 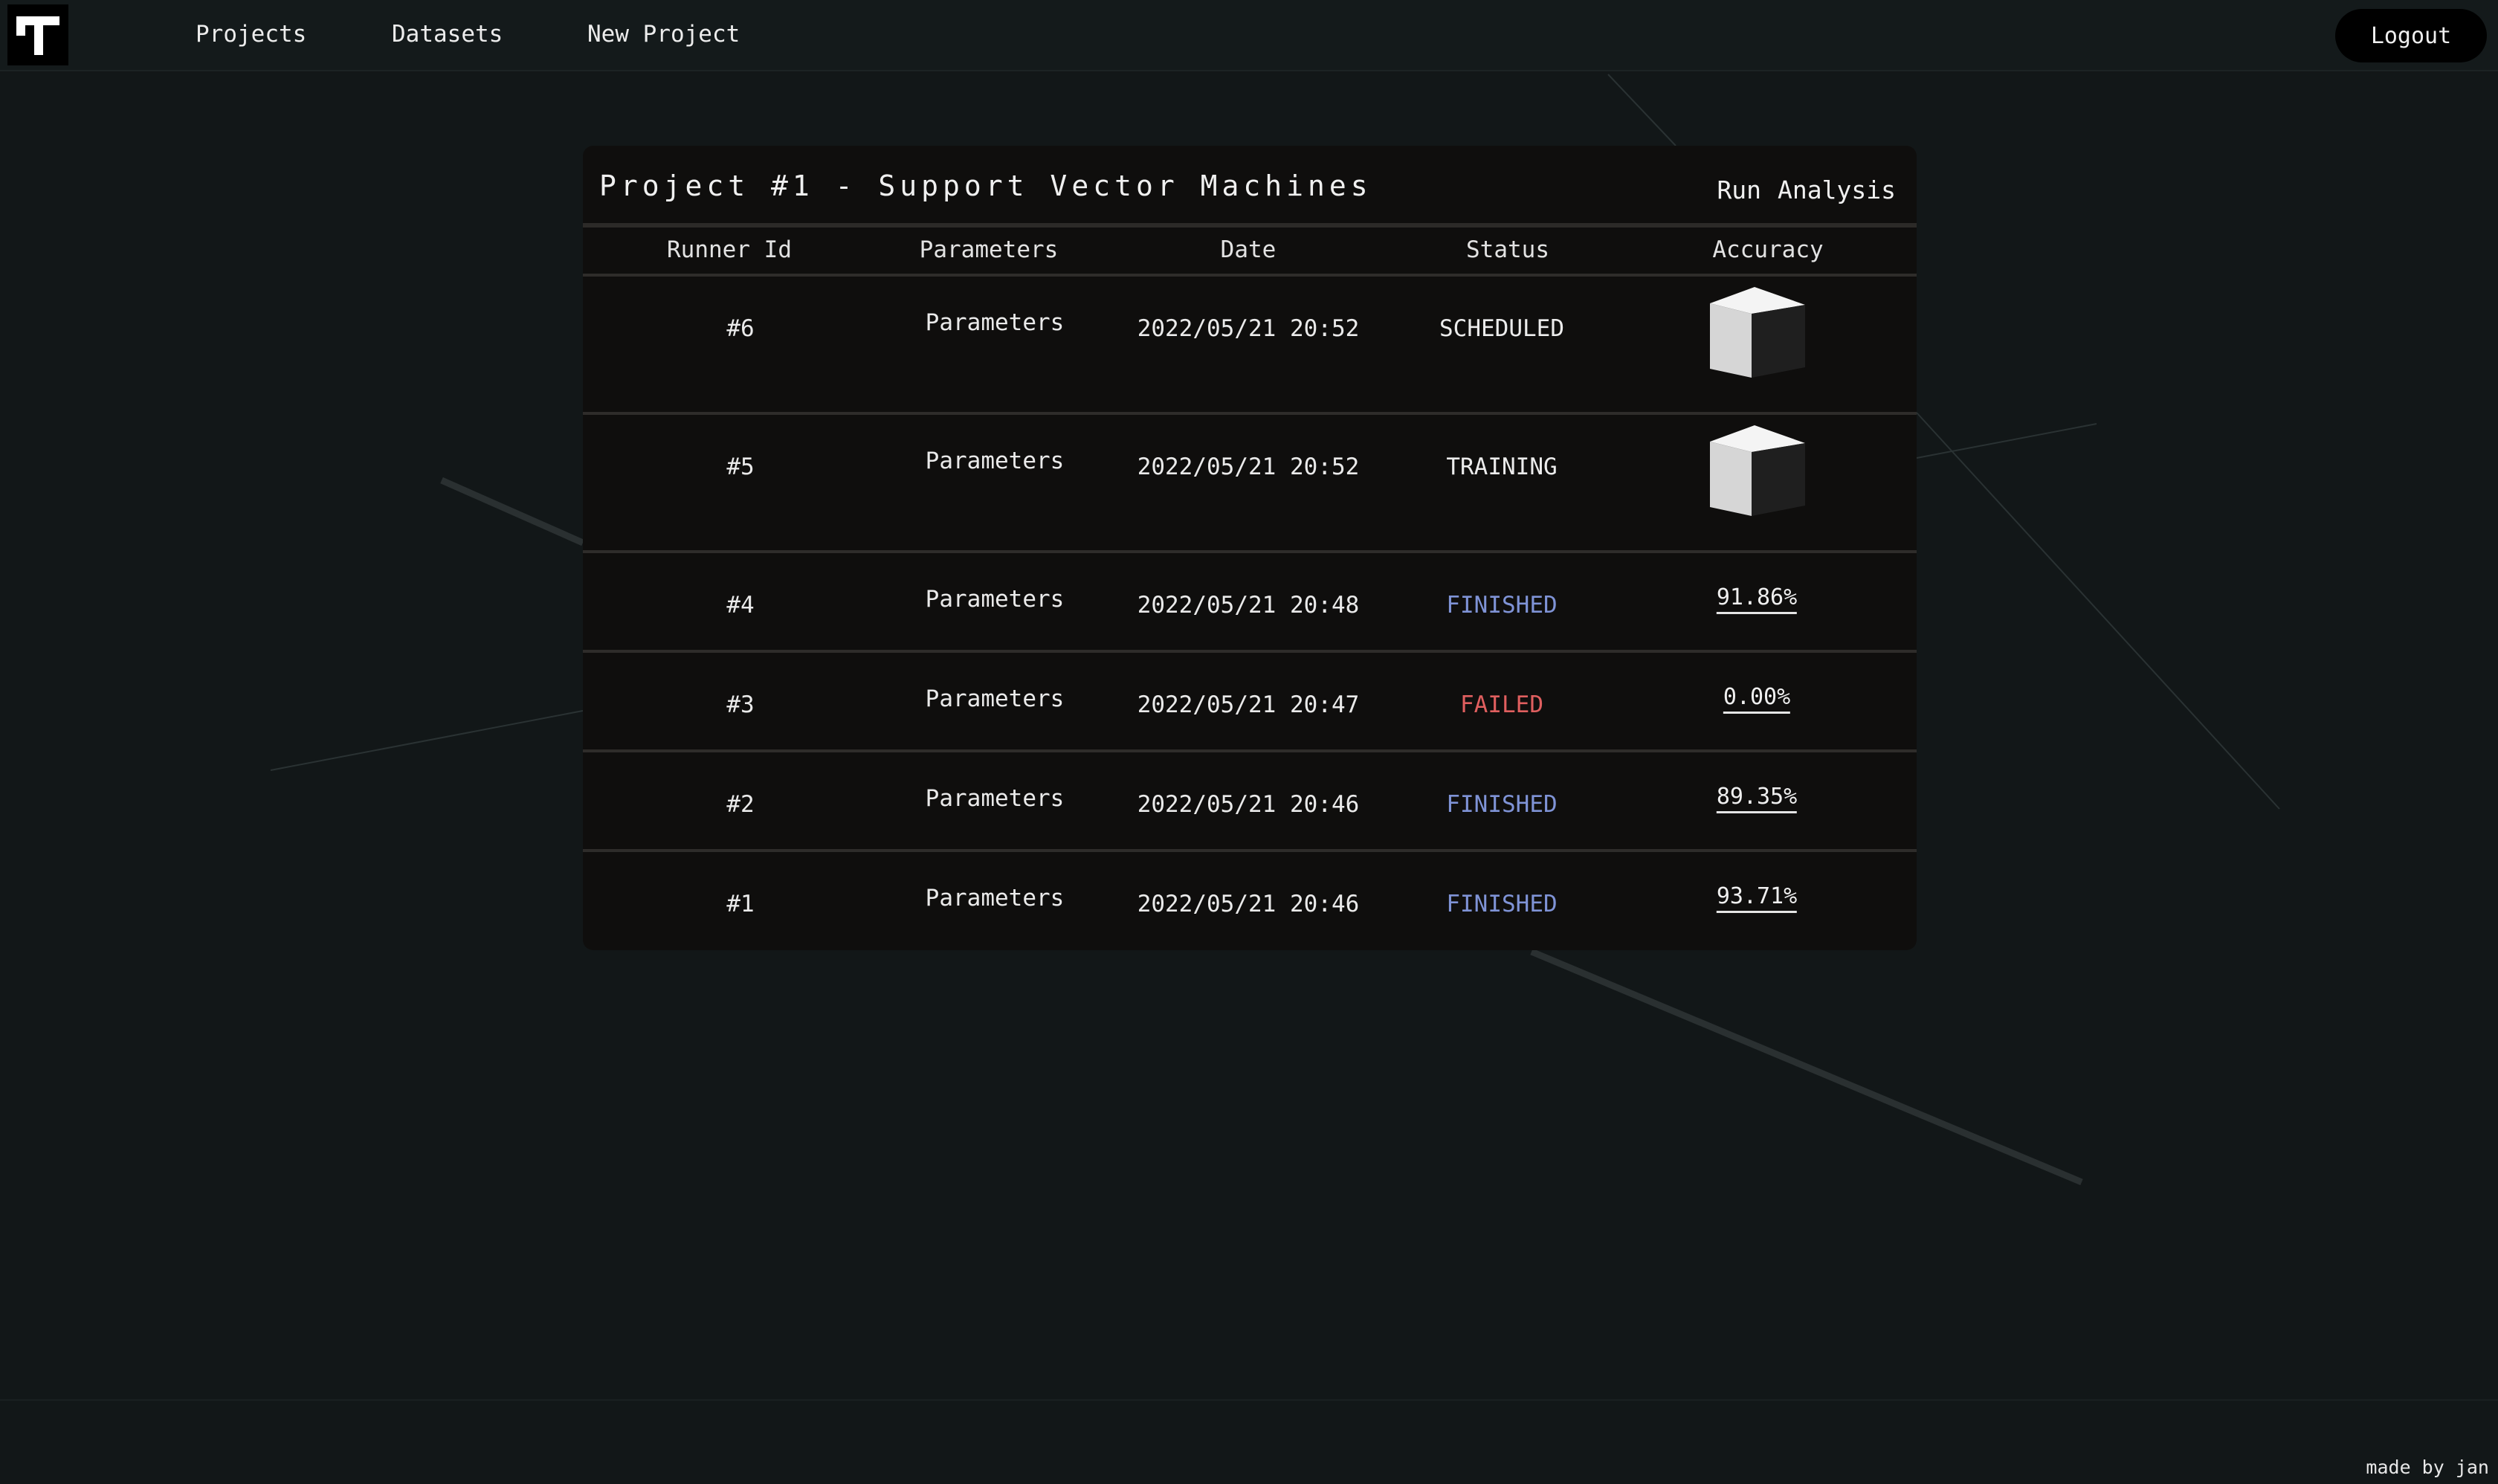 What do you see at coordinates (1757, 898) in the screenshot?
I see `accuracy-link: 93.71%` at bounding box center [1757, 898].